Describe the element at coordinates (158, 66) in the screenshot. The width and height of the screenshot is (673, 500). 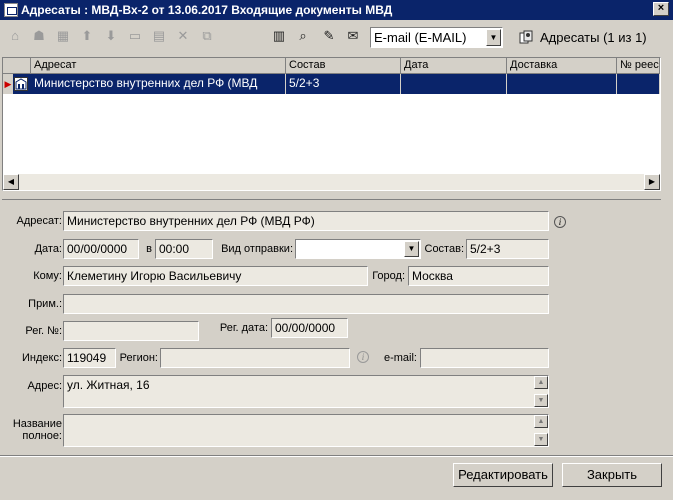
I see `column-header-addressee: Адресат` at that location.